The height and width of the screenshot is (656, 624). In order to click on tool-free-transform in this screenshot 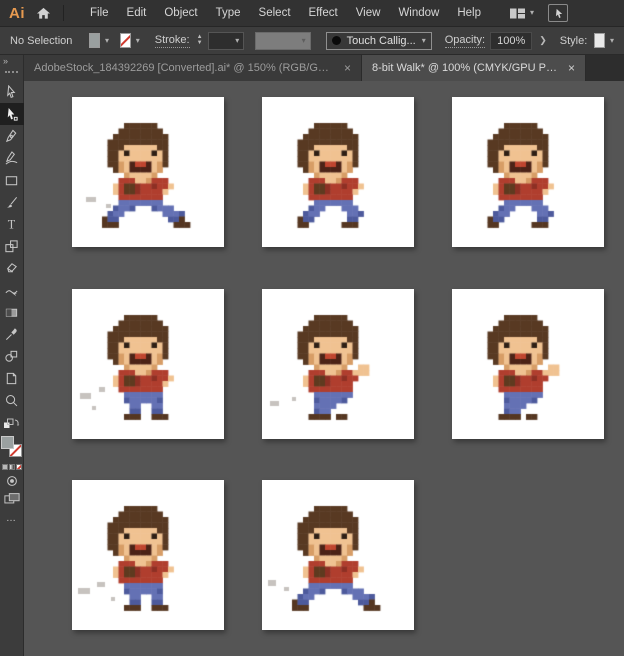, I will do `click(12, 246)`.